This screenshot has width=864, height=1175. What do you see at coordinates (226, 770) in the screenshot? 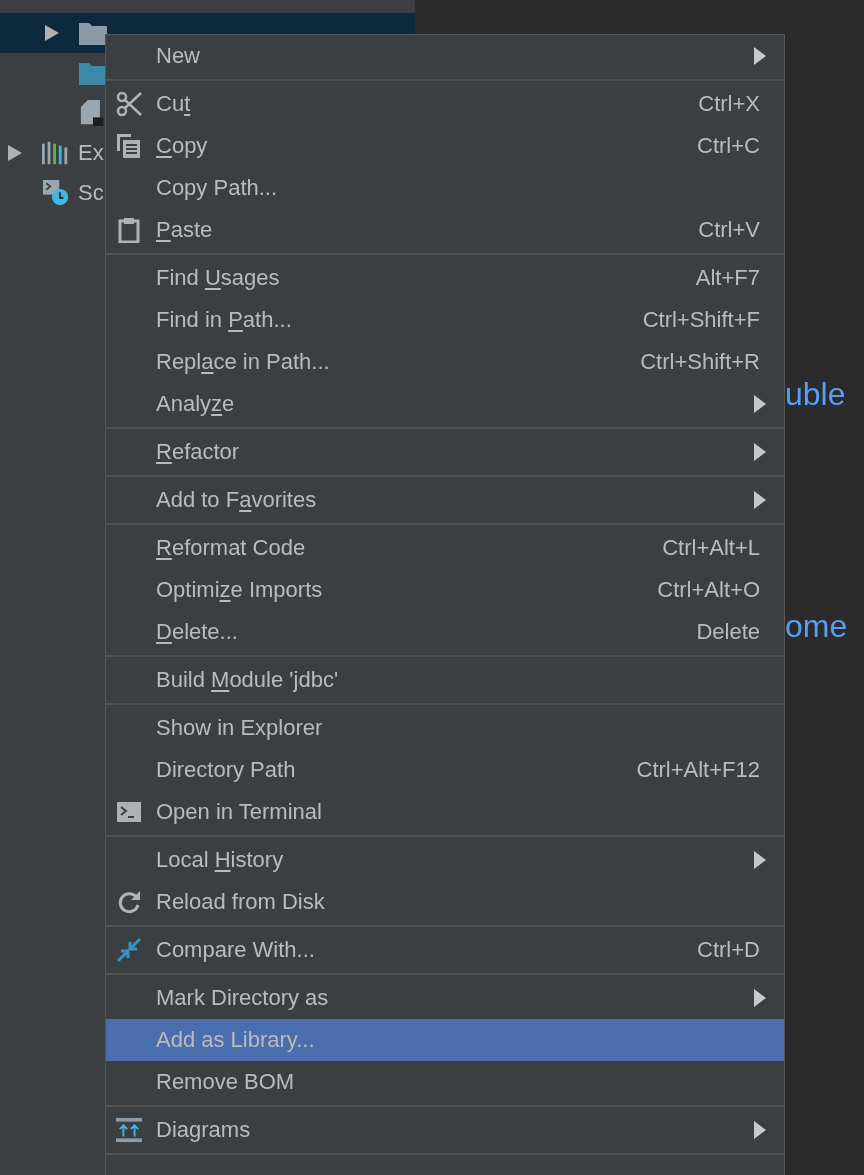
I see `menu-item-label: Directory Path` at bounding box center [226, 770].